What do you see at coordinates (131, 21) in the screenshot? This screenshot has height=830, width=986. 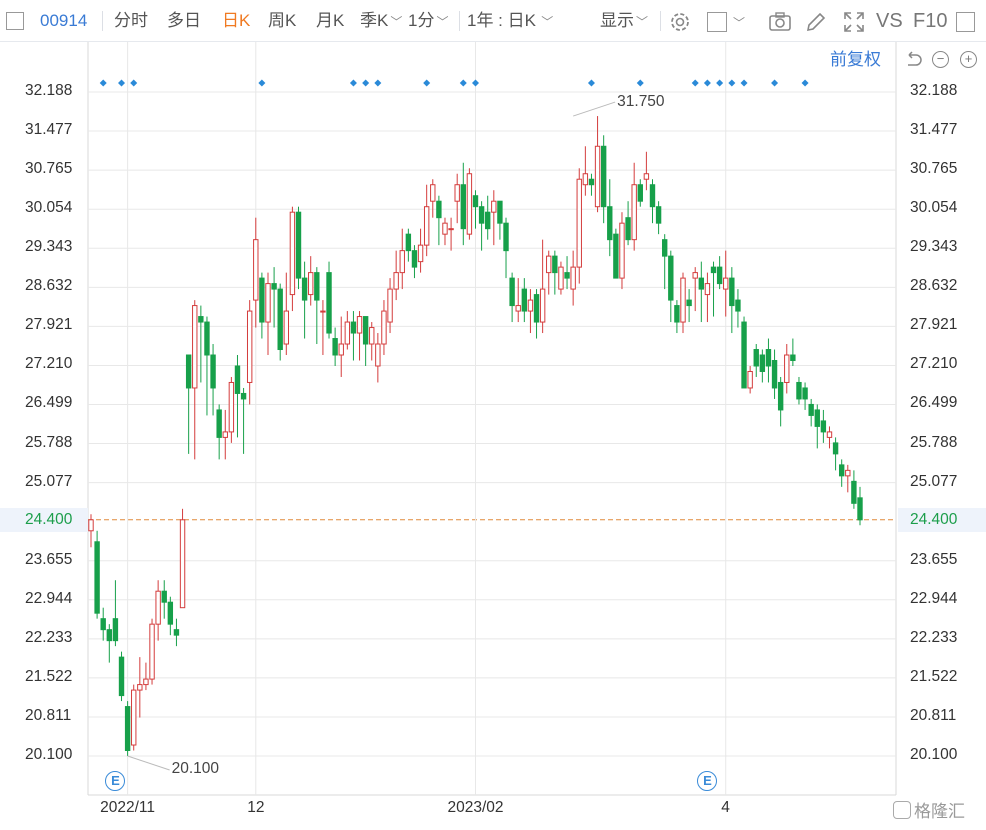 I see `tab-intraday: 分时` at bounding box center [131, 21].